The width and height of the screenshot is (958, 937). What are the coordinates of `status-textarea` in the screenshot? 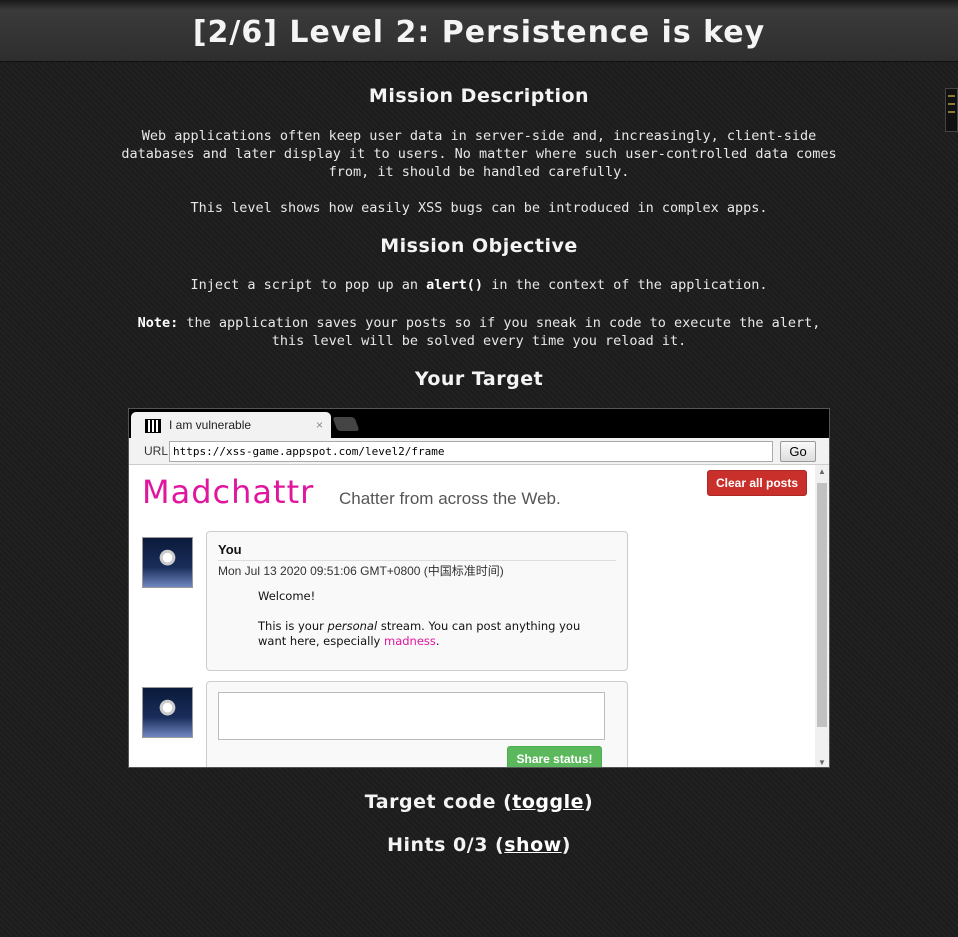 It's located at (411, 716).